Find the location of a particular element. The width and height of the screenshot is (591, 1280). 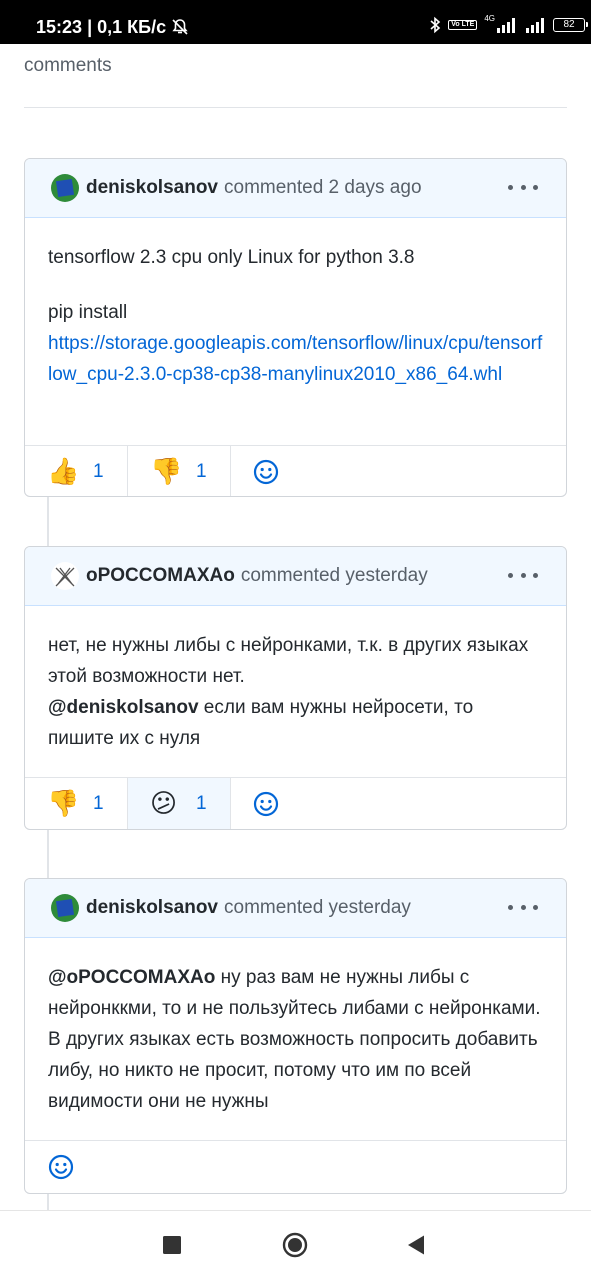

status-bar: 15:23 | 0,1 КБ/с Vo LTE 4G 82 is located at coordinates (295, 22).